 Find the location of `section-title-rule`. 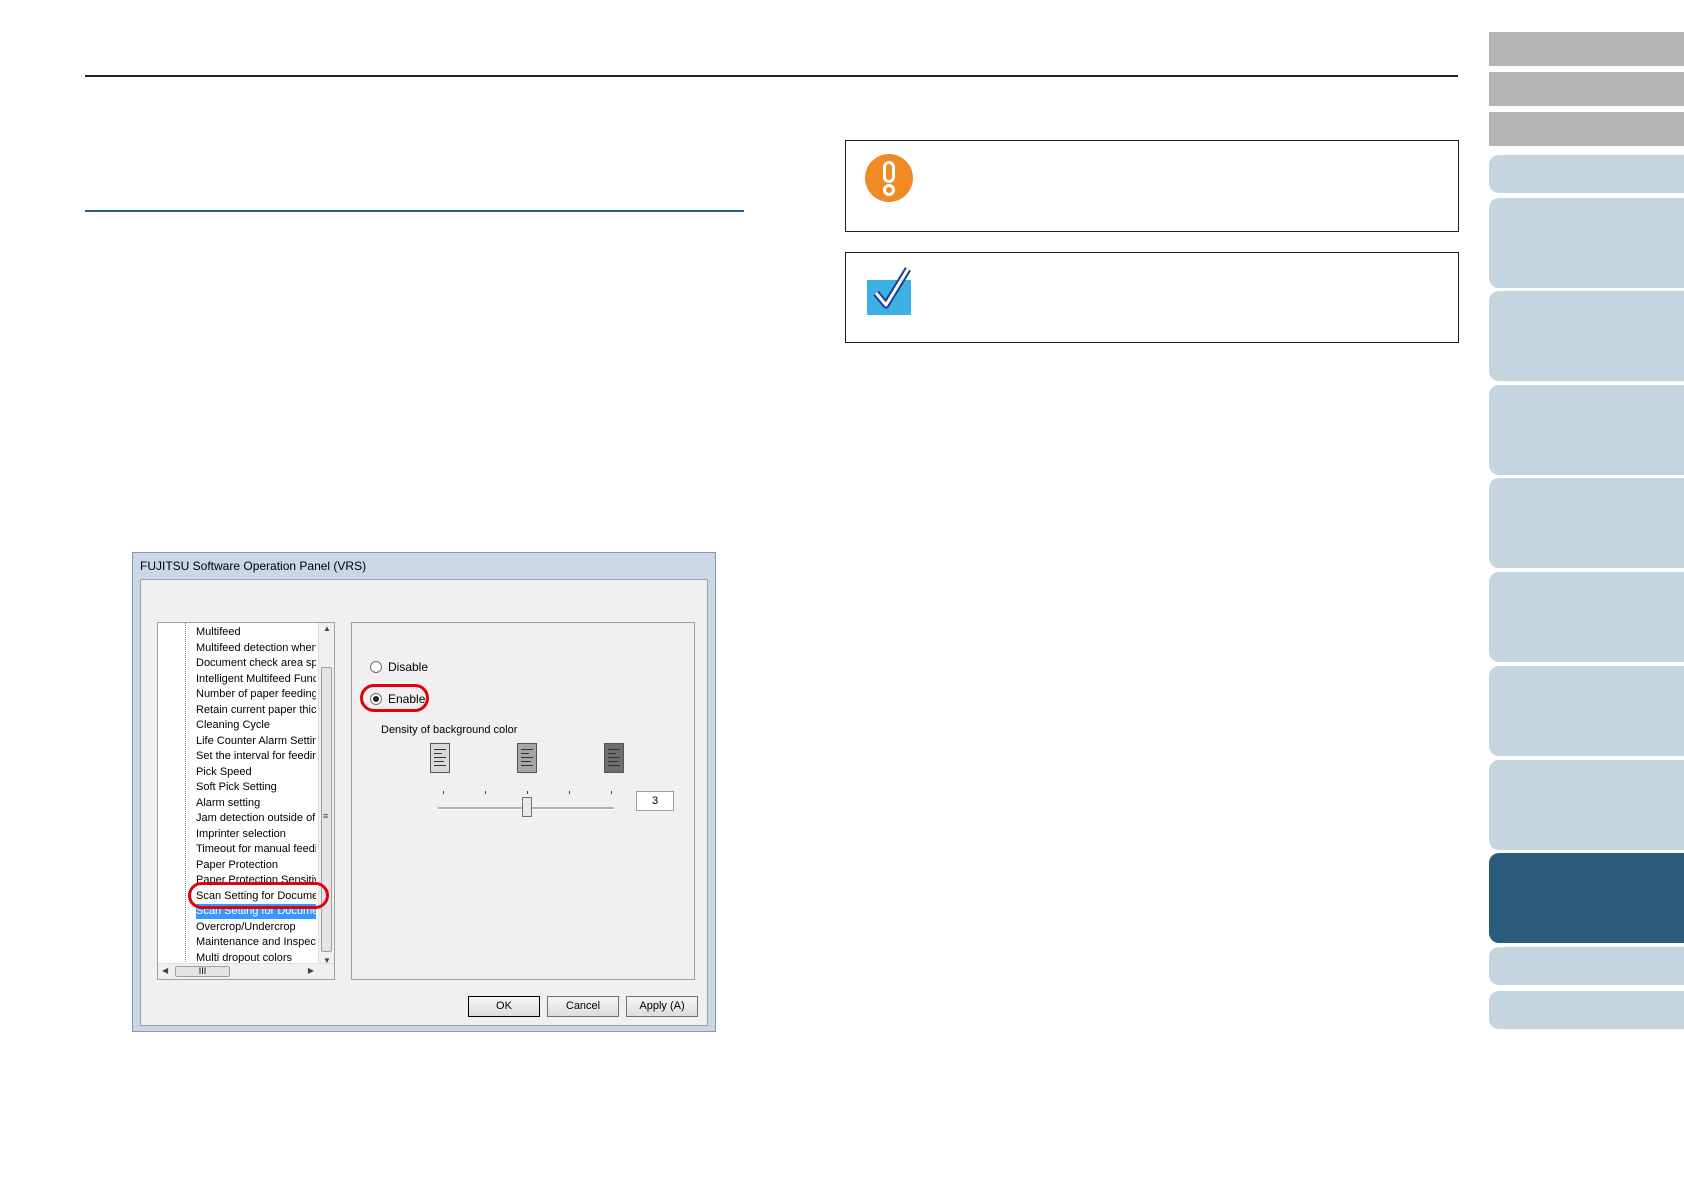

section-title-rule is located at coordinates (414, 211).